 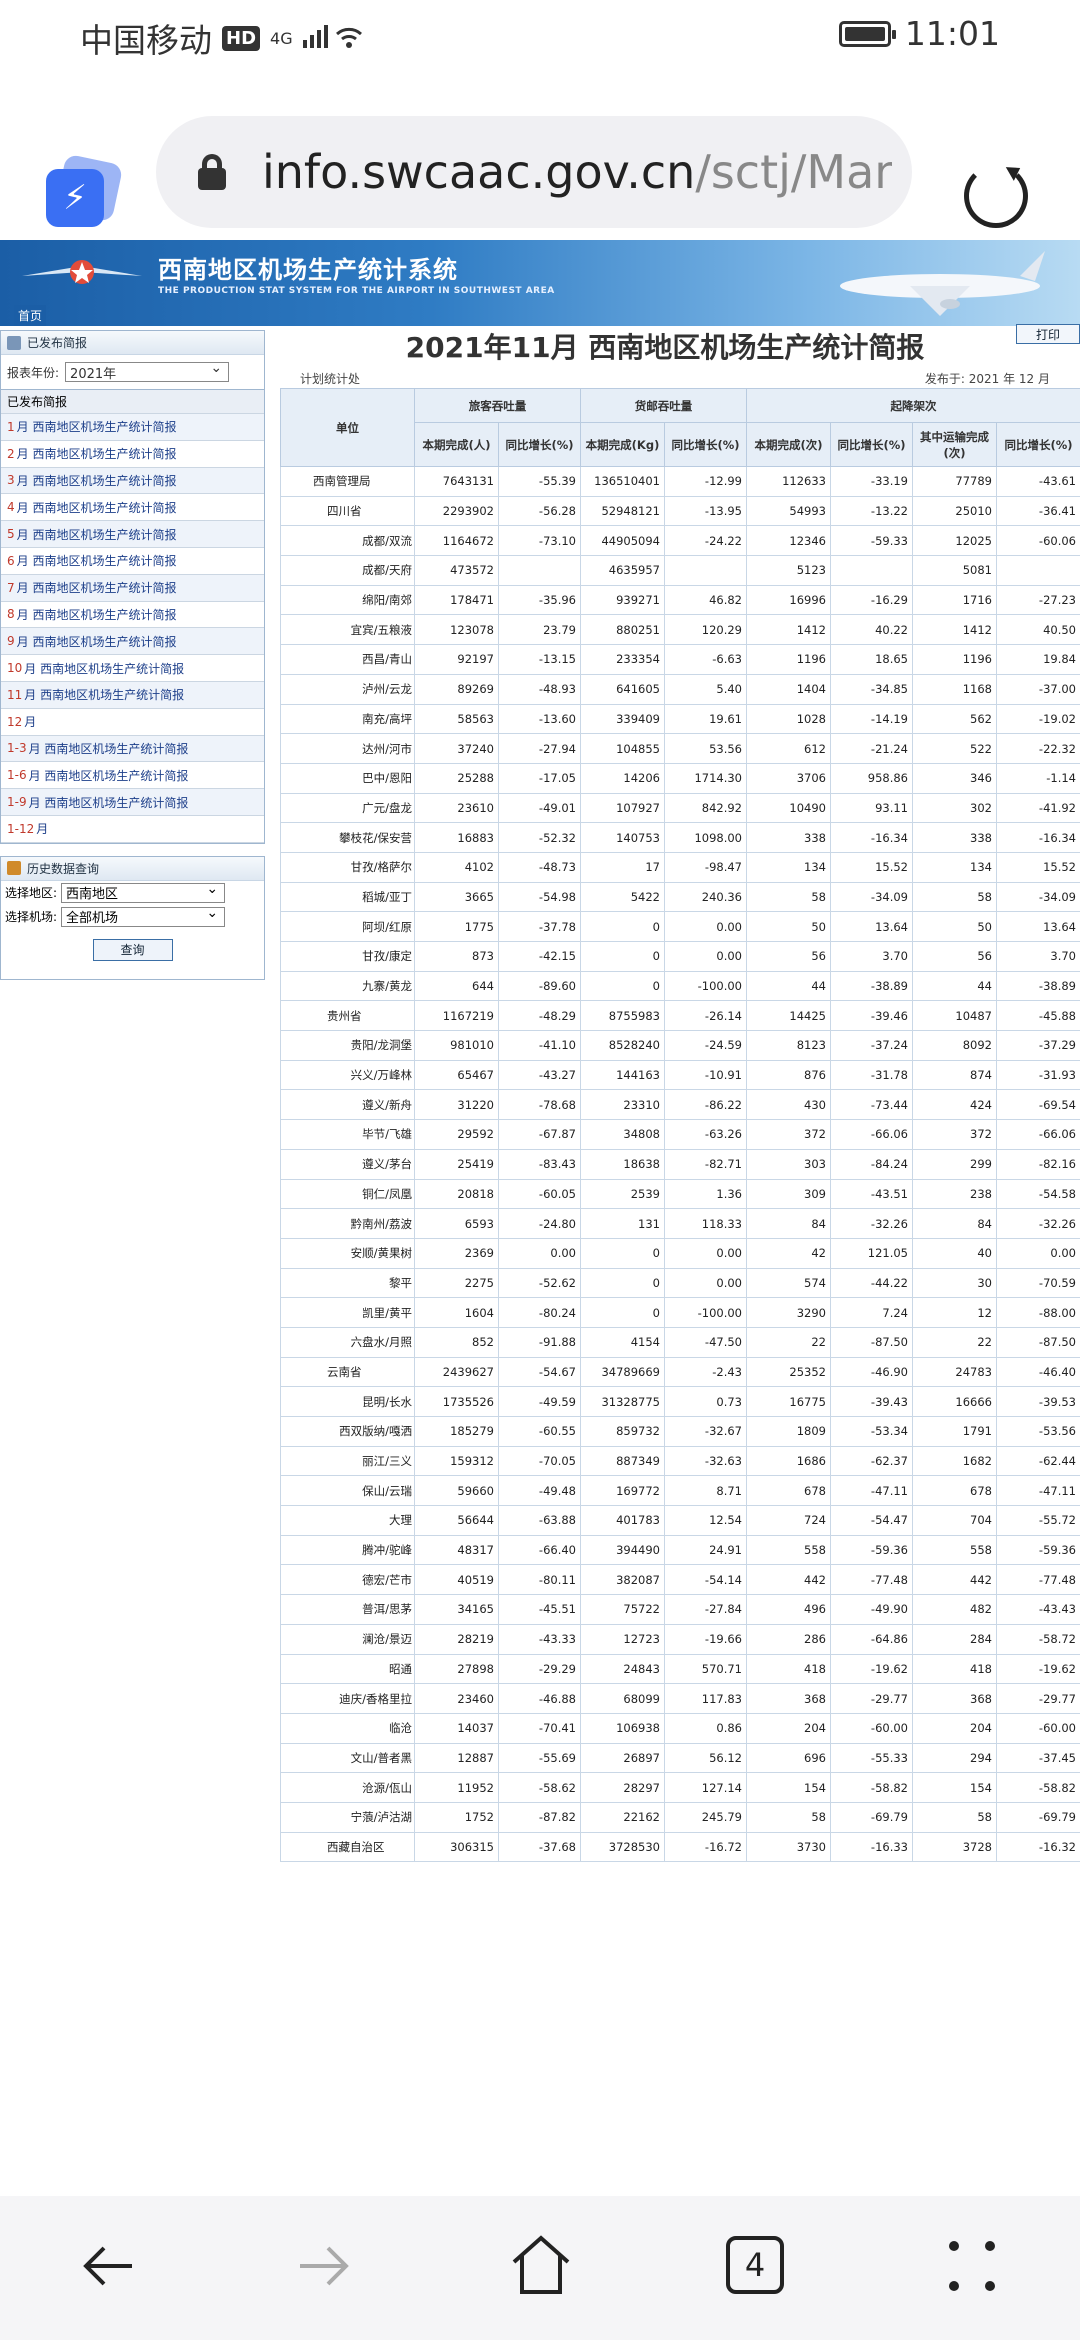 What do you see at coordinates (871, 1758) in the screenshot?
I see `value-cell: -55.33` at bounding box center [871, 1758].